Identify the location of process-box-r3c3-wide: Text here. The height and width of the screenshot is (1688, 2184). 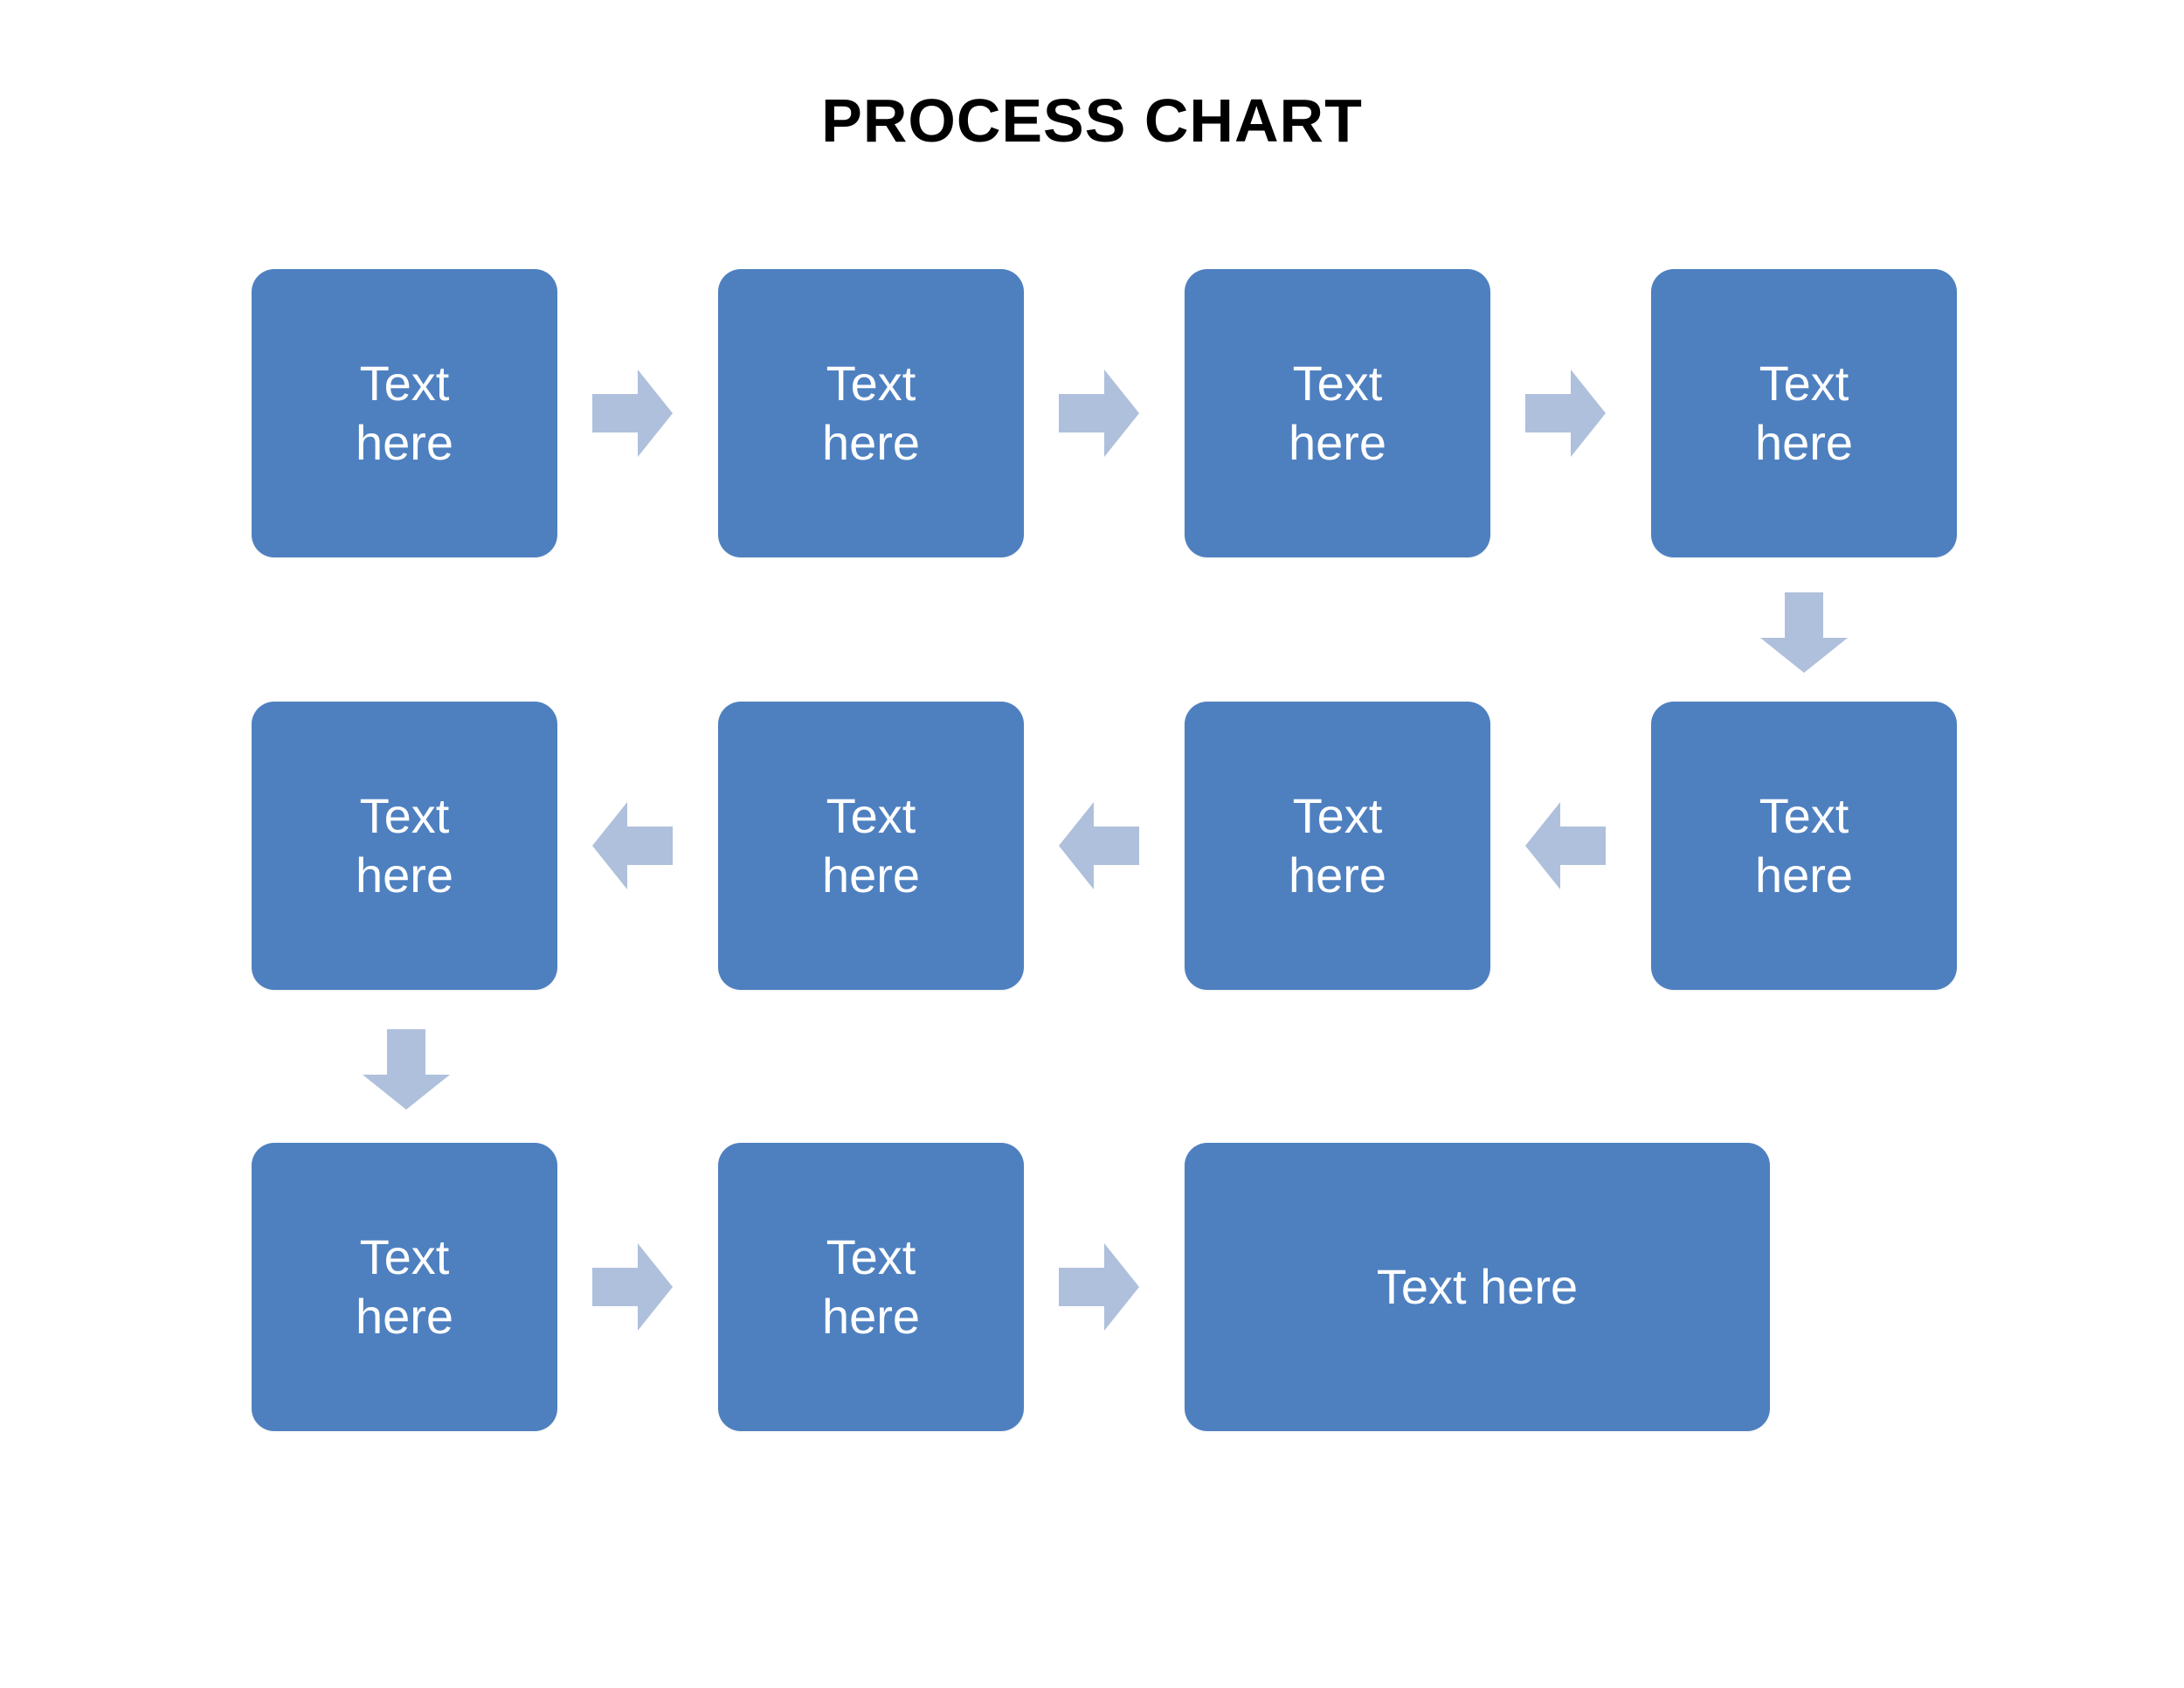
(1477, 1287).